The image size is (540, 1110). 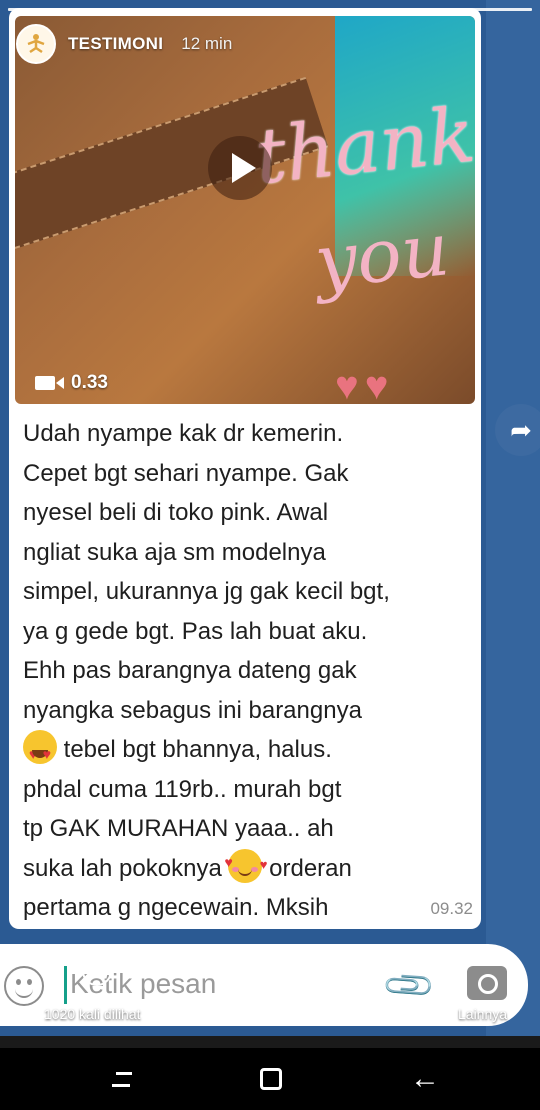 I want to click on home-icon, so click(x=271, y=1079).